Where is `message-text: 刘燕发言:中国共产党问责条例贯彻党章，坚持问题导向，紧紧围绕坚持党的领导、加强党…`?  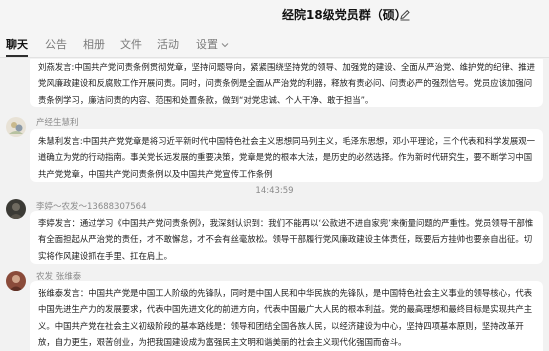
message-text: 刘燕发言:中国共产党问责条例贯彻党章，坚持问题导向，紧紧围绕坚持党的领导、加强党… is located at coordinates (286, 83).